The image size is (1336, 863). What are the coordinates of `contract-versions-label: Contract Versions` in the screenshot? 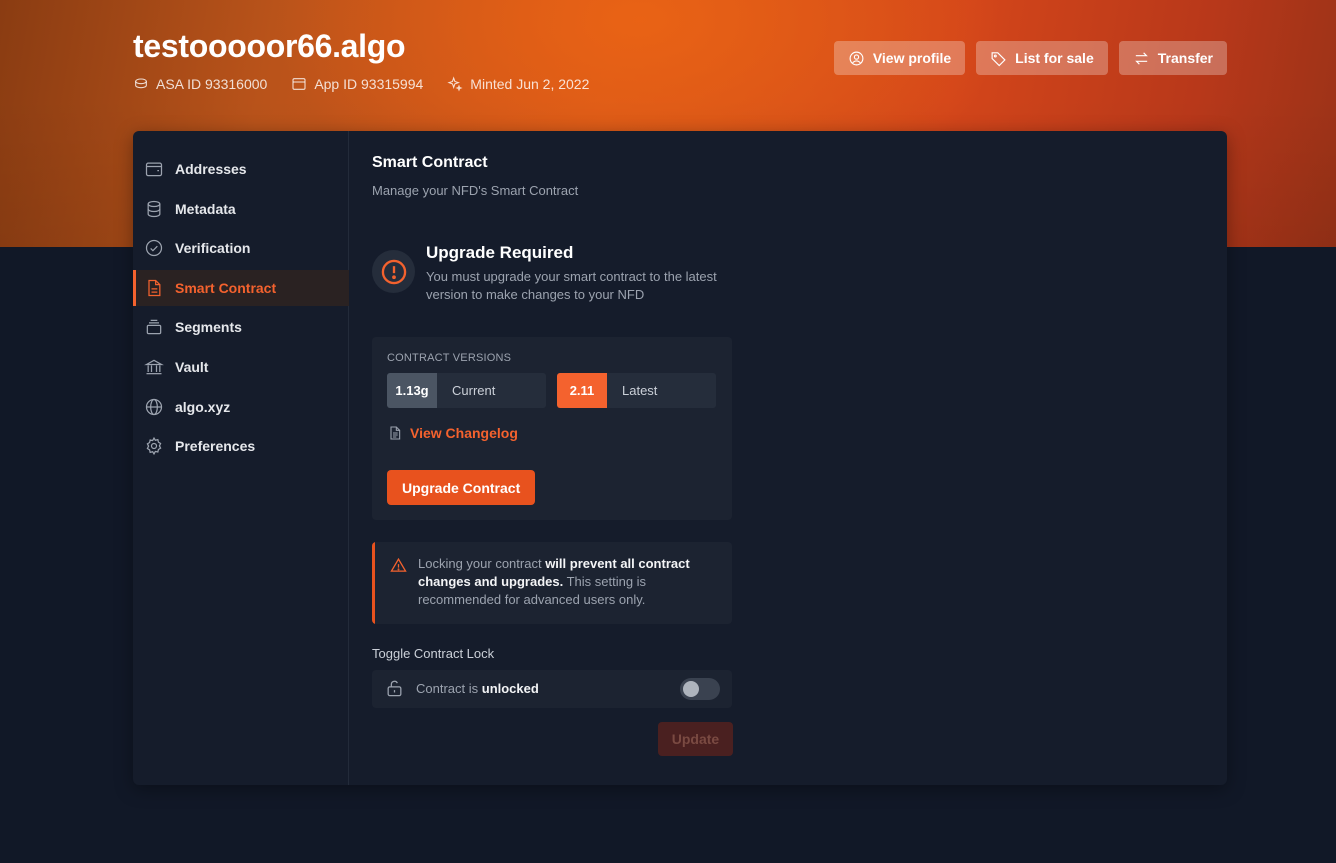 It's located at (449, 358).